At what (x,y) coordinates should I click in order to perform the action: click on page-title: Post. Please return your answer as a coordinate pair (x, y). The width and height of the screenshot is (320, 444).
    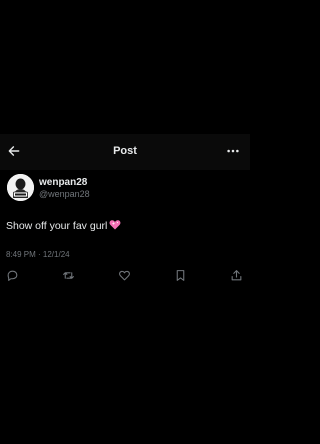
    Looking at the image, I should click on (125, 151).